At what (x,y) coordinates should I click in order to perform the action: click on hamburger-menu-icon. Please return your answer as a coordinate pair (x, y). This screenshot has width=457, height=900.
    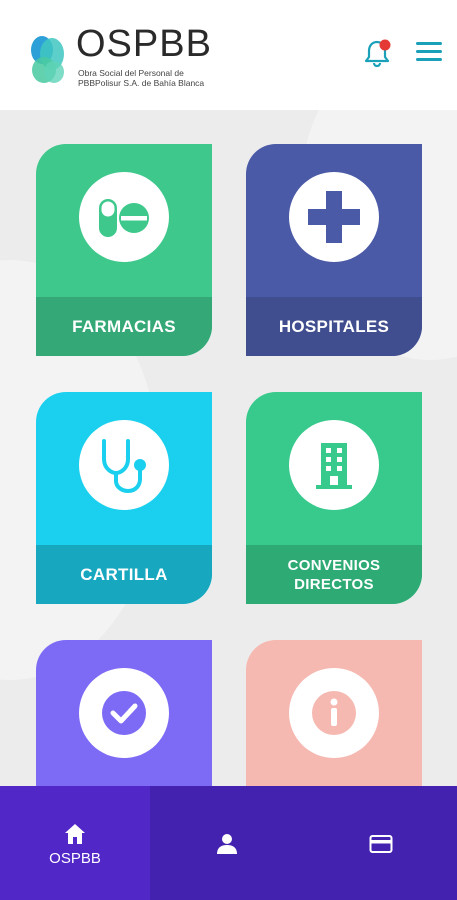
    Looking at the image, I should click on (429, 53).